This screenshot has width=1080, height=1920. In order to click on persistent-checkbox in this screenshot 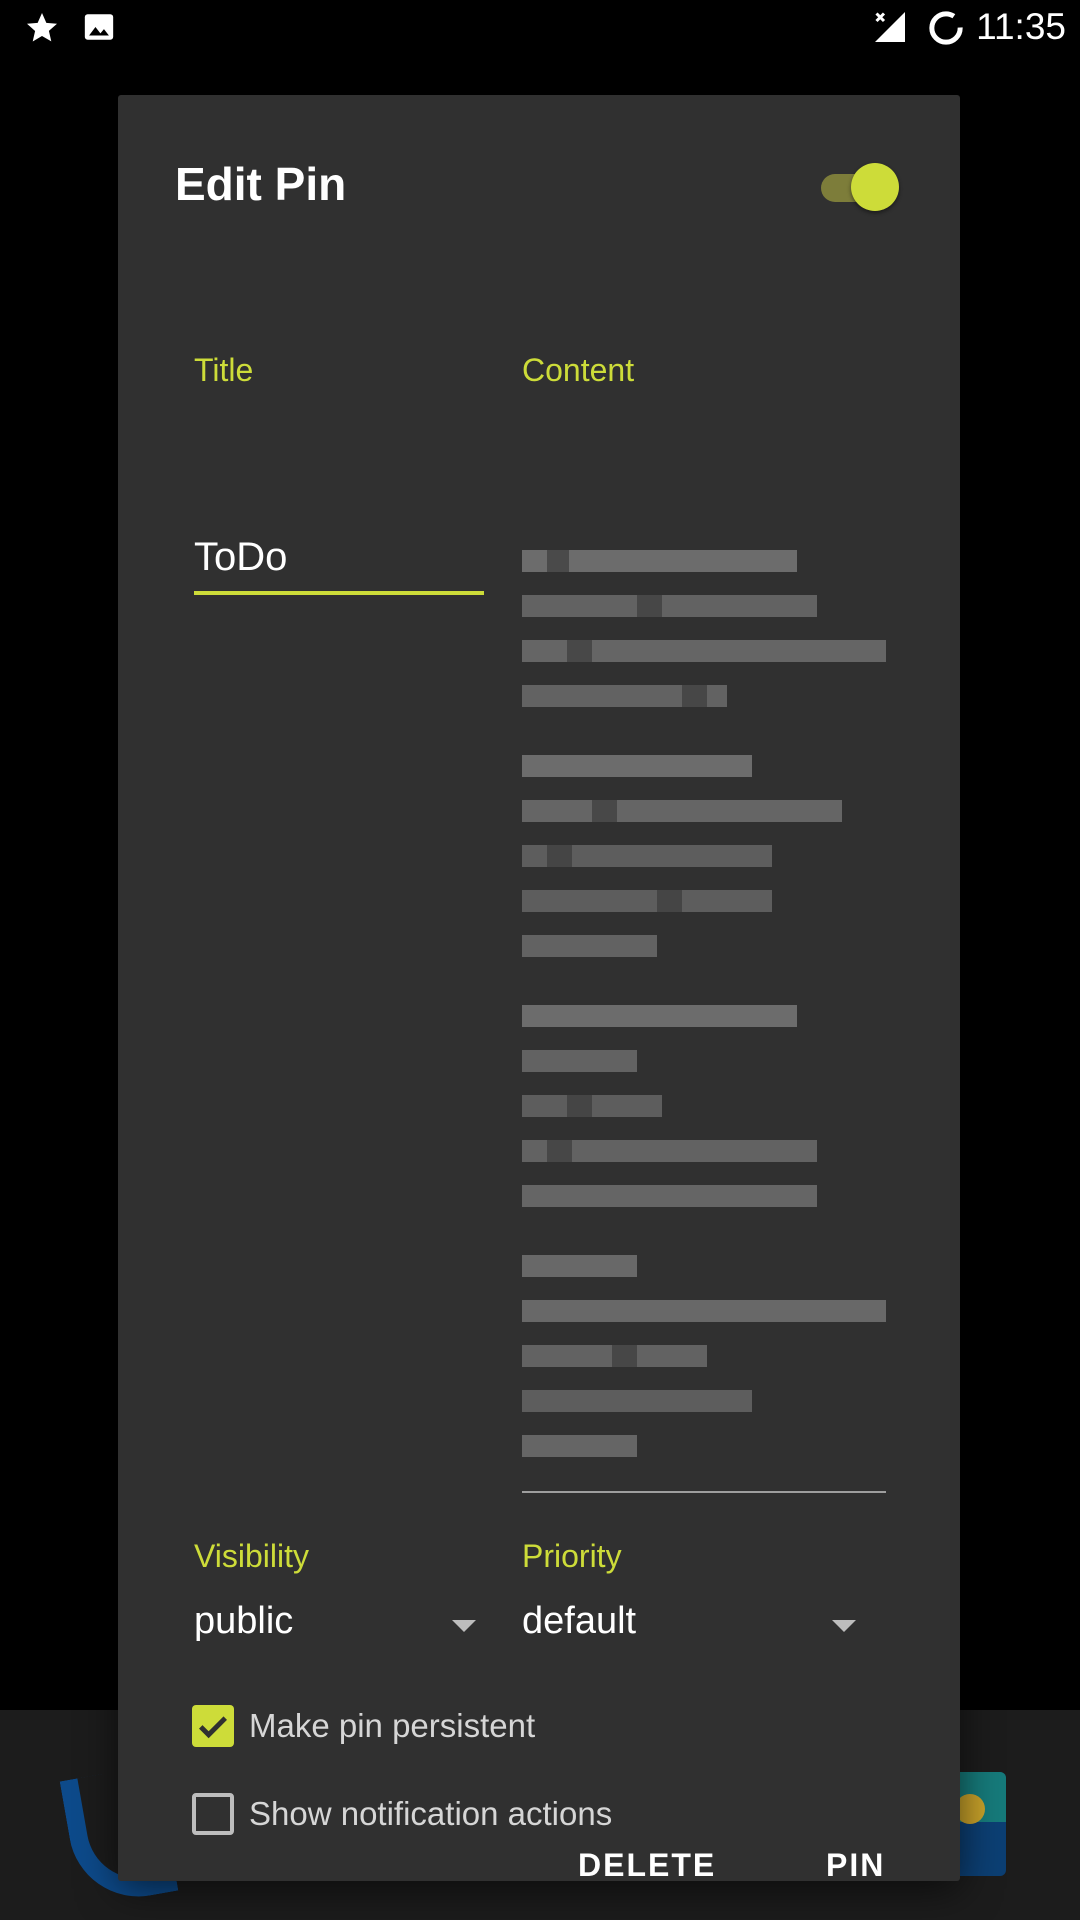, I will do `click(213, 1726)`.